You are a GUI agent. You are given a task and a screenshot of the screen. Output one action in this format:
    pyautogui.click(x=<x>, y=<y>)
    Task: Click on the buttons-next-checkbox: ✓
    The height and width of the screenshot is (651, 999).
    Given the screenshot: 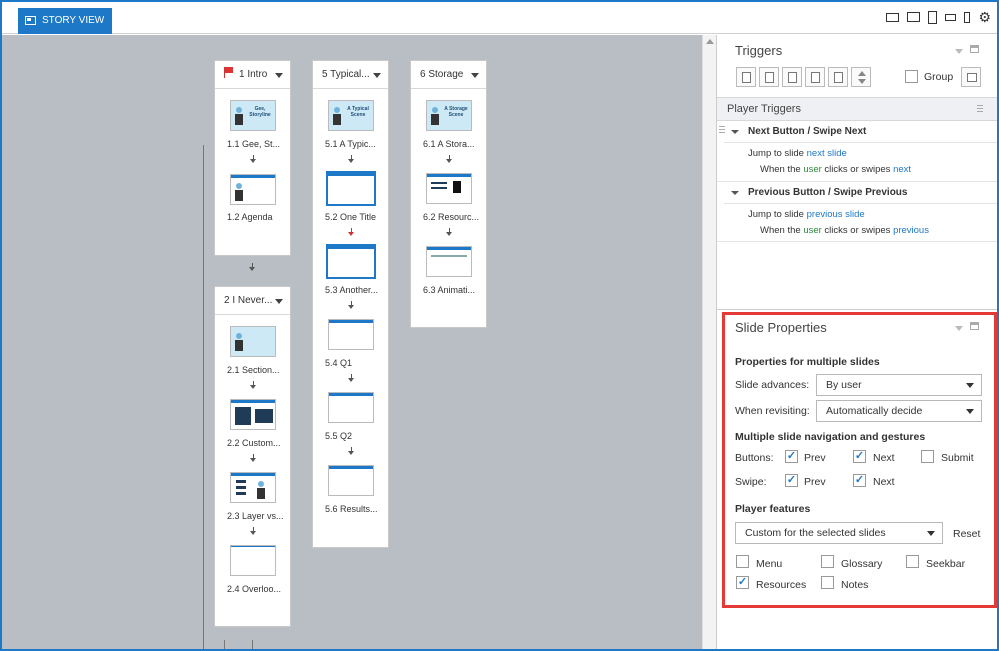 What is the action you would take?
    pyautogui.click(x=859, y=456)
    